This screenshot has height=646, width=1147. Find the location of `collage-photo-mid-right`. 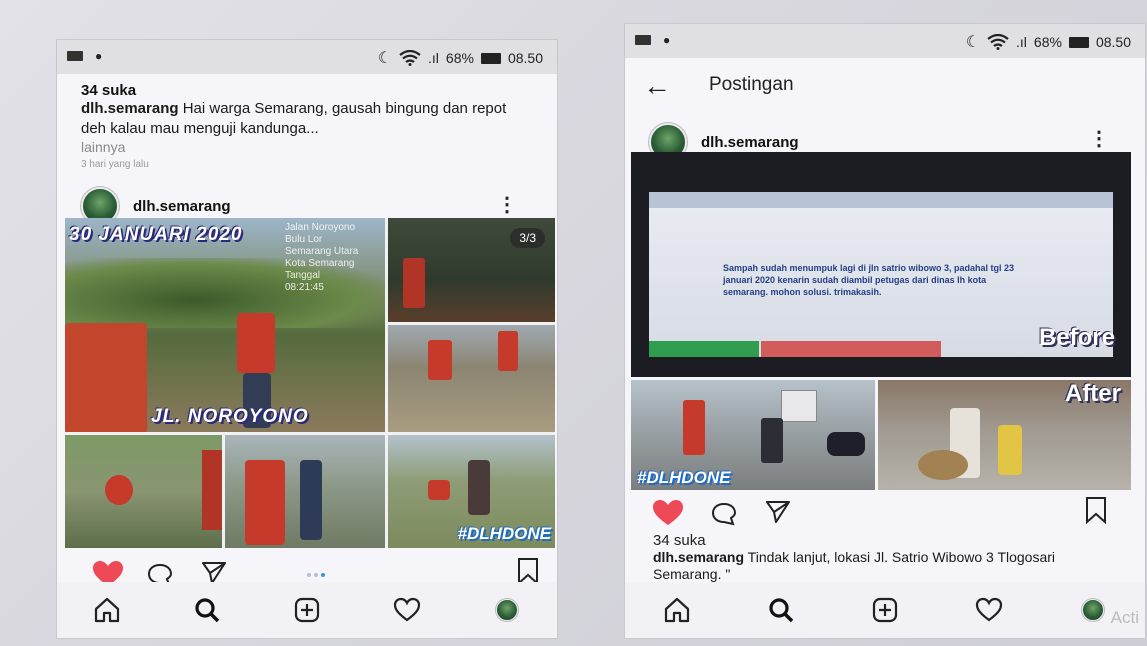

collage-photo-mid-right is located at coordinates (471, 378).